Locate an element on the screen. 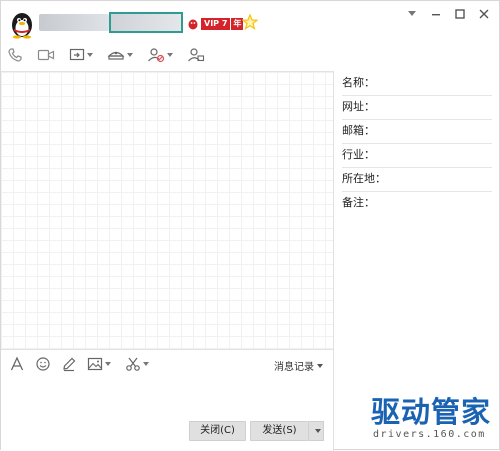 The image size is (500, 451). star-icon is located at coordinates (250, 22).